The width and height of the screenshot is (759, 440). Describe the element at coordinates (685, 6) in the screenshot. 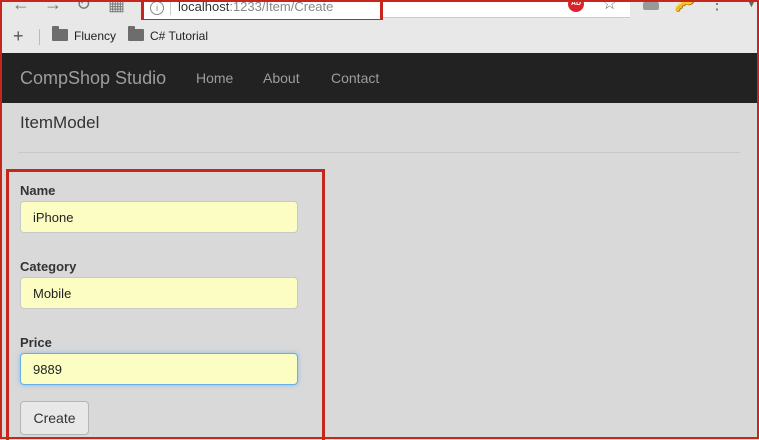

I see `key-icon: 🔑` at that location.